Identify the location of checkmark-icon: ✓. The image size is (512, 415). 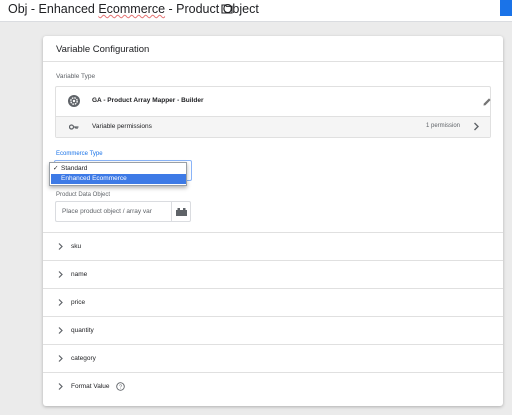
(56, 168).